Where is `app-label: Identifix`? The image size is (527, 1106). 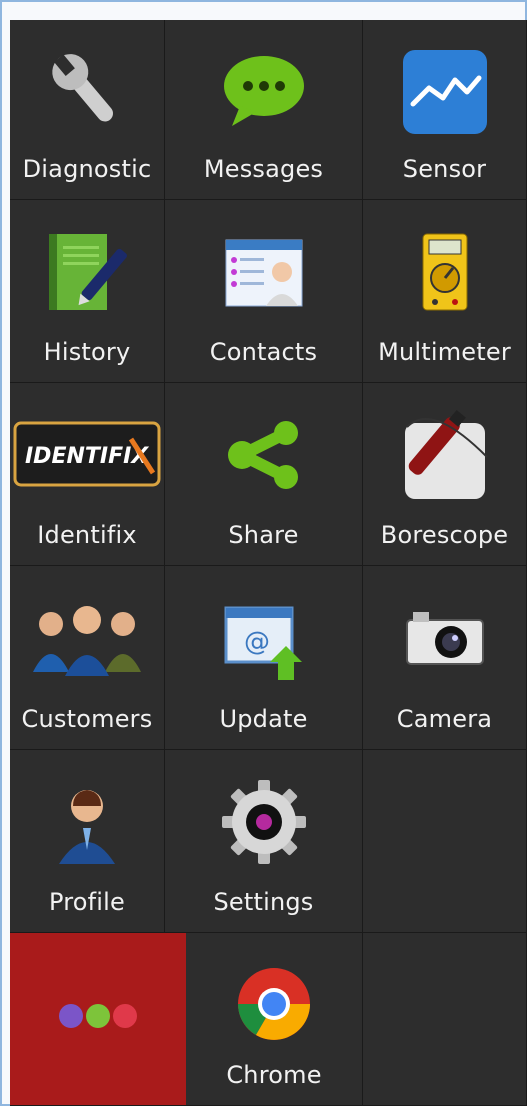 app-label: Identifix is located at coordinates (87, 535).